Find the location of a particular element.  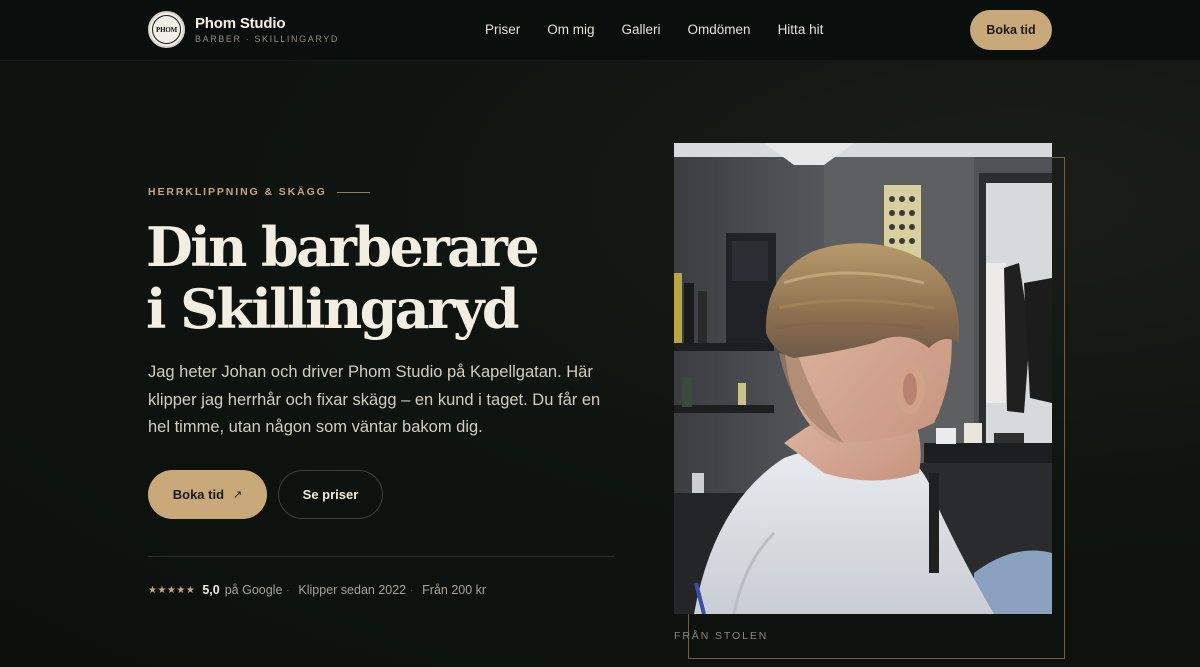

nav-link-hitta-hit: Hitta hit is located at coordinates (801, 30).